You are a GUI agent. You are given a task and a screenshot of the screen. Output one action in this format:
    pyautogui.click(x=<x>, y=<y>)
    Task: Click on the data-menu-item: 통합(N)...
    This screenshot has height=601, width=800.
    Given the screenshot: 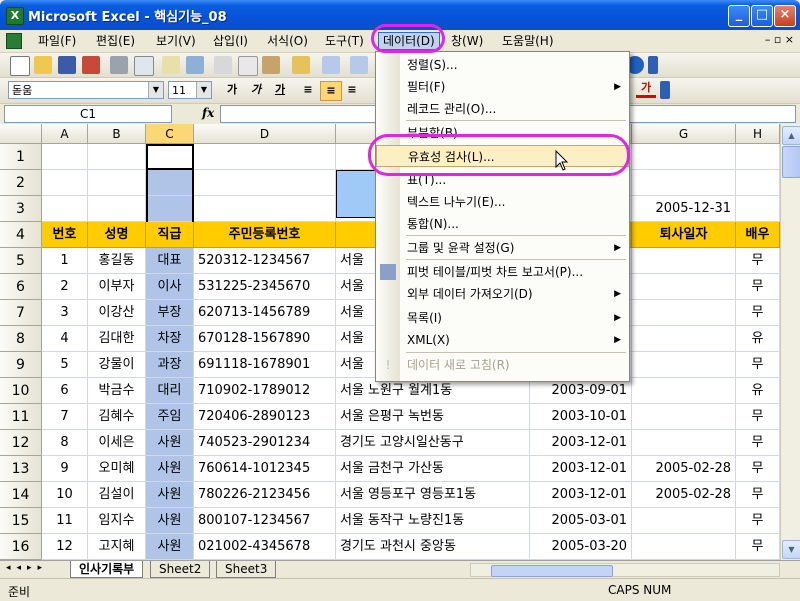 What is the action you would take?
    pyautogui.click(x=502, y=224)
    